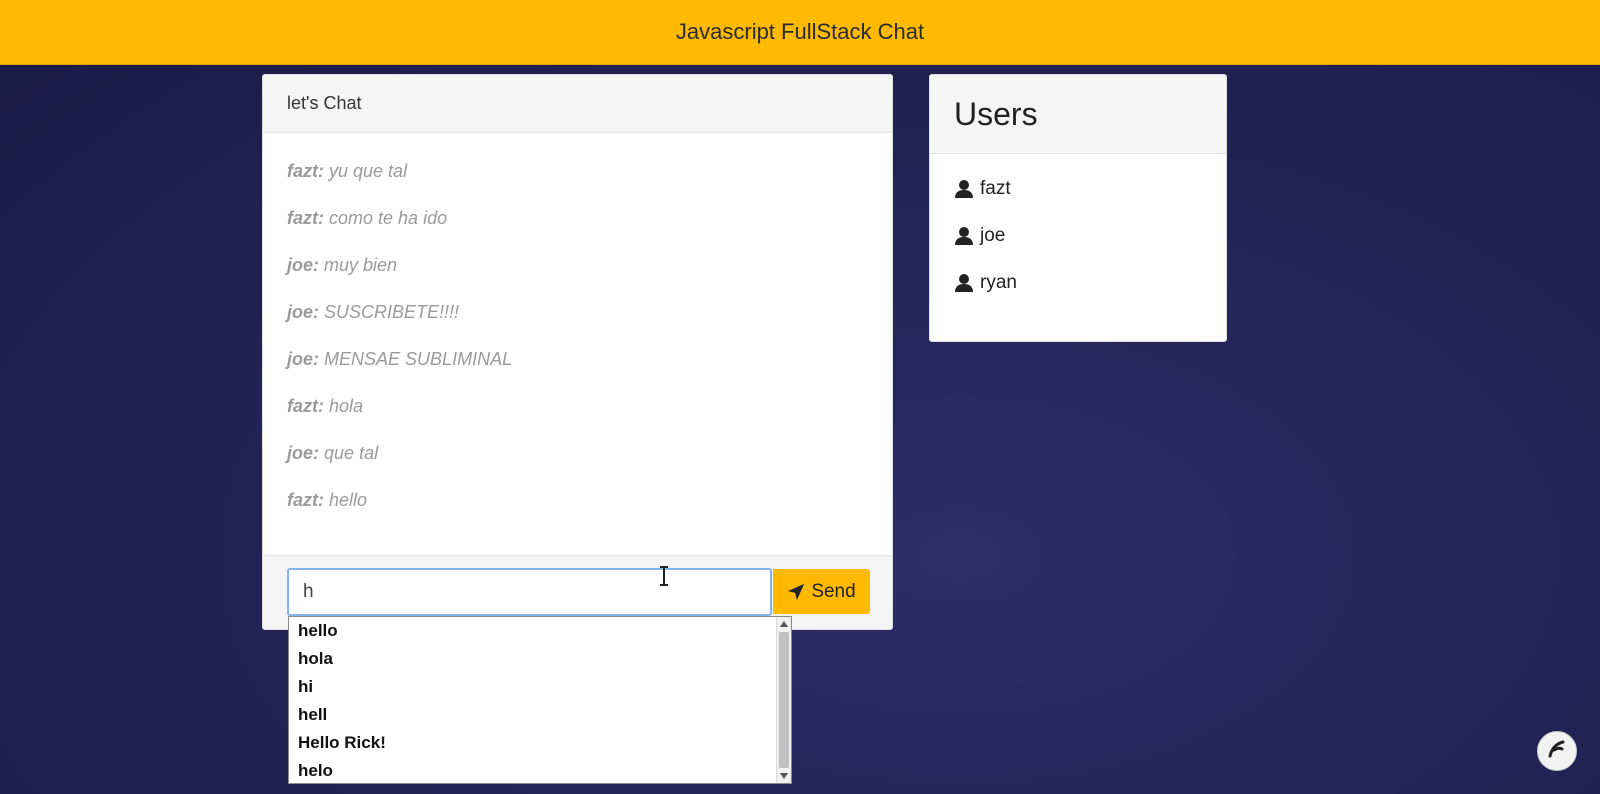 The image size is (1600, 794). Describe the element at coordinates (529, 592) in the screenshot. I see `message-input` at that location.